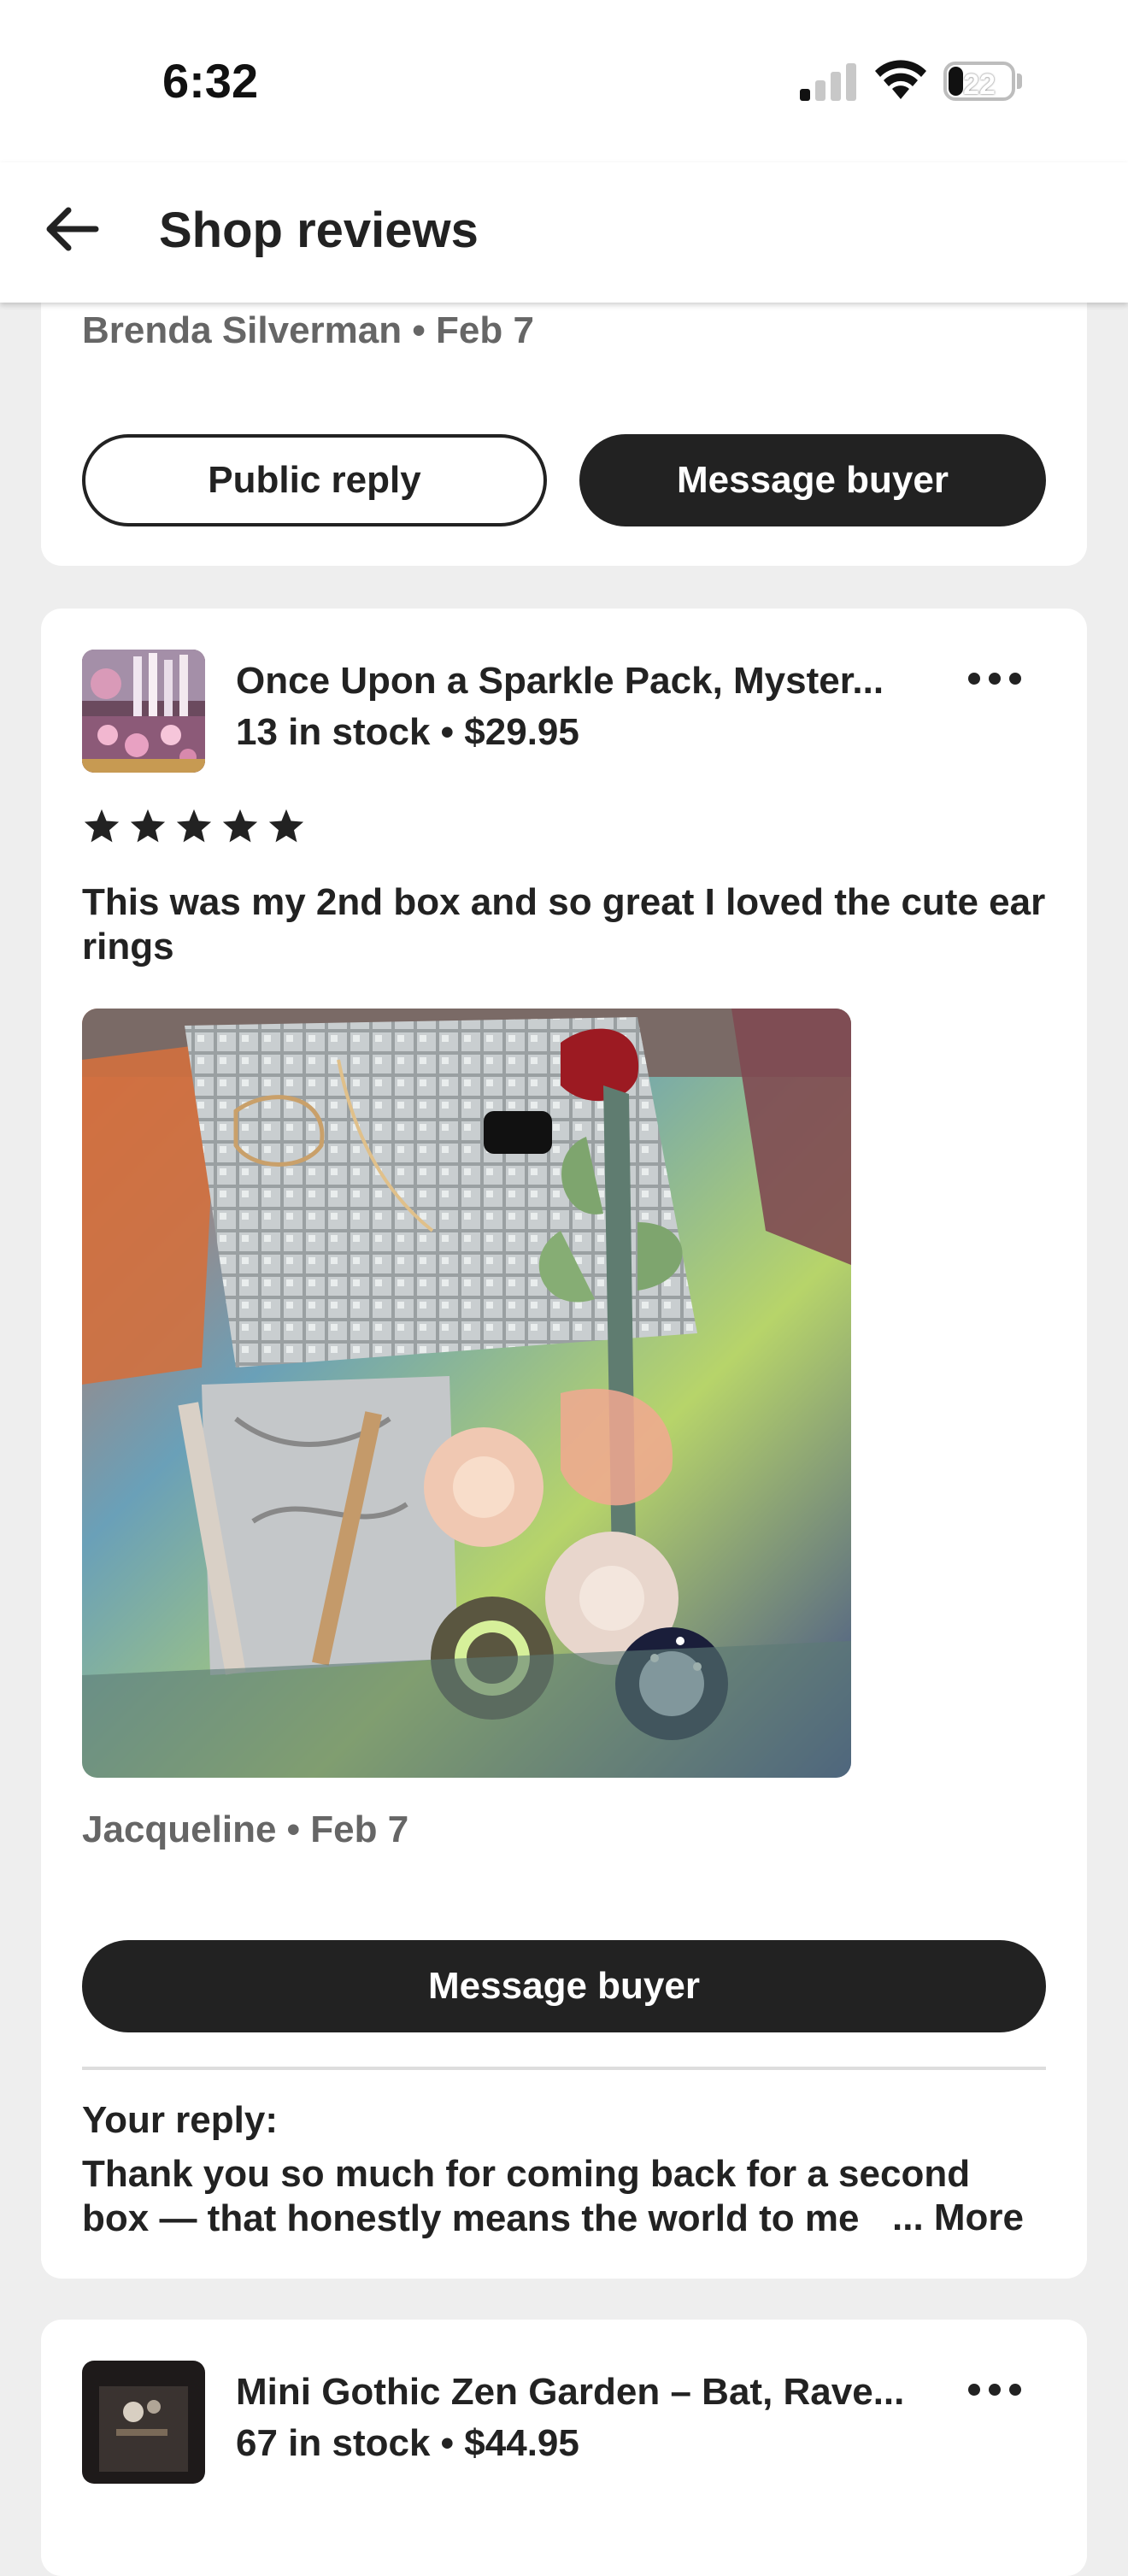 This screenshot has height=2576, width=1128. I want to click on status-time: 6:32, so click(210, 81).